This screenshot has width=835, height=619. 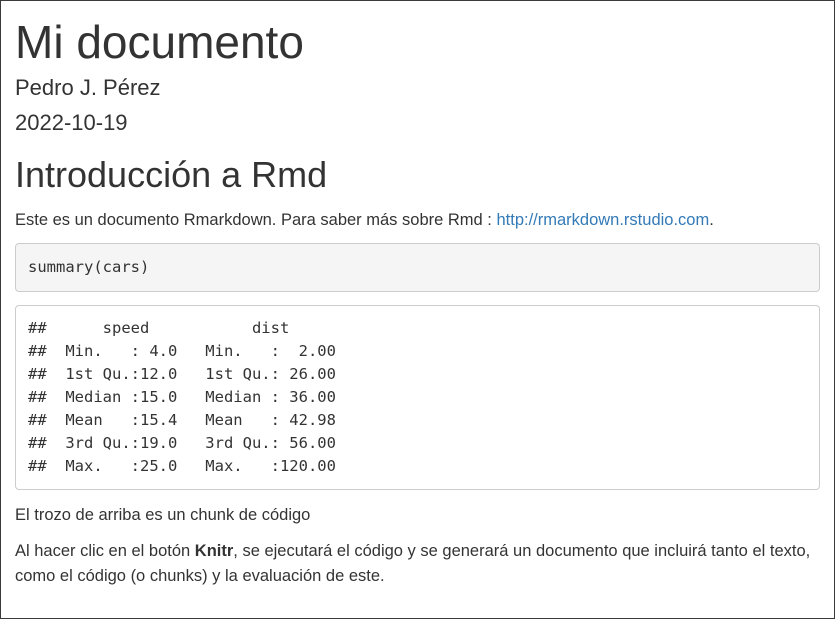 I want to click on code-chunk-source: summary(cars), so click(x=417, y=268).